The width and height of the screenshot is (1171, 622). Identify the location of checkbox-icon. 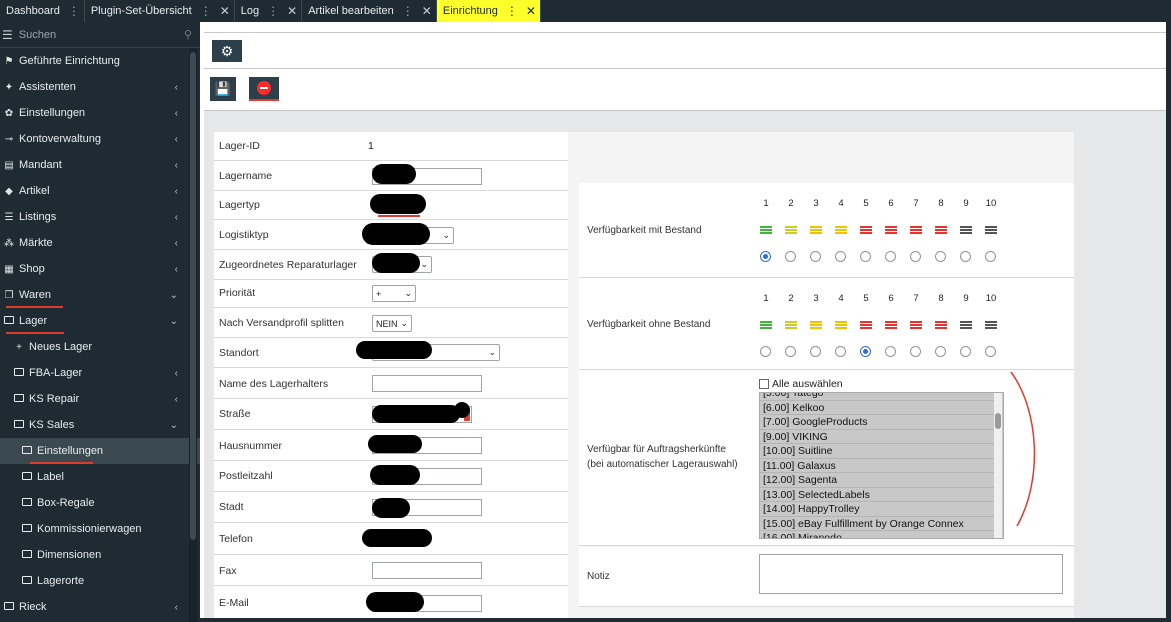
(764, 384).